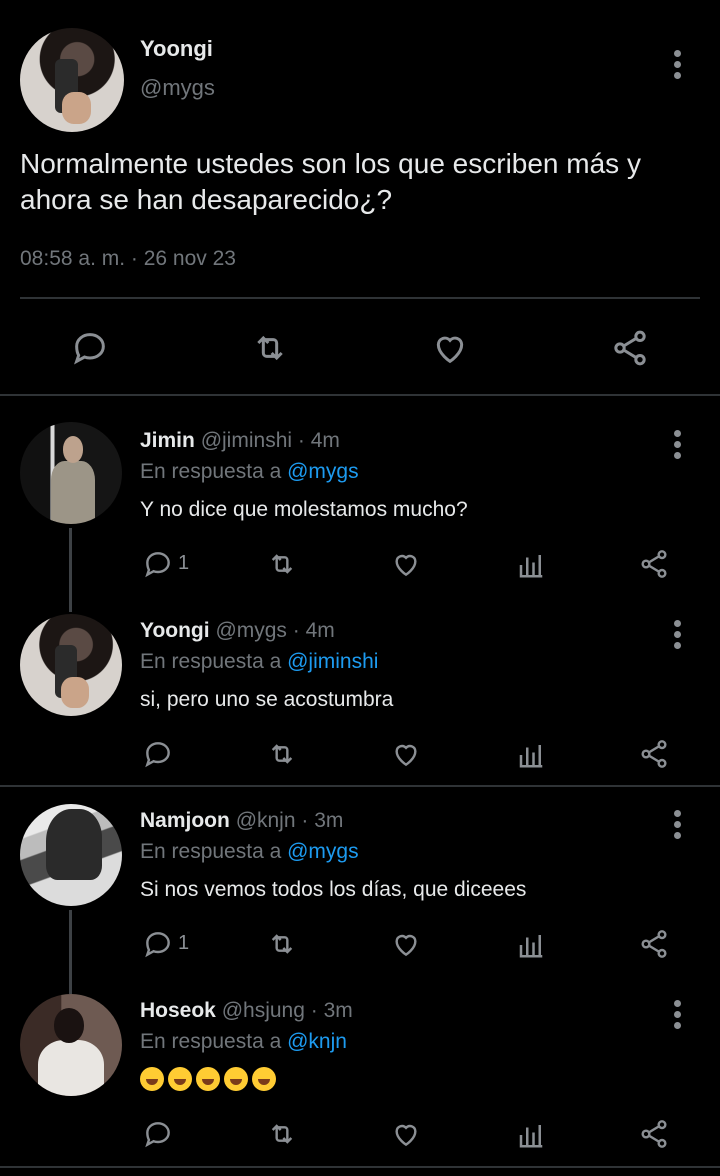 This screenshot has width=720, height=1176. I want to click on reply-header: Jimin @jiminshi · 4m, so click(240, 441).